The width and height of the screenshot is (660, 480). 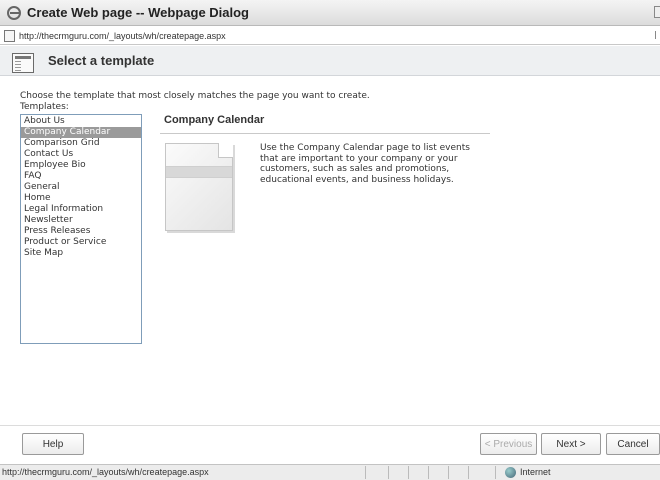 What do you see at coordinates (325, 133) in the screenshot?
I see `preview-divider` at bounding box center [325, 133].